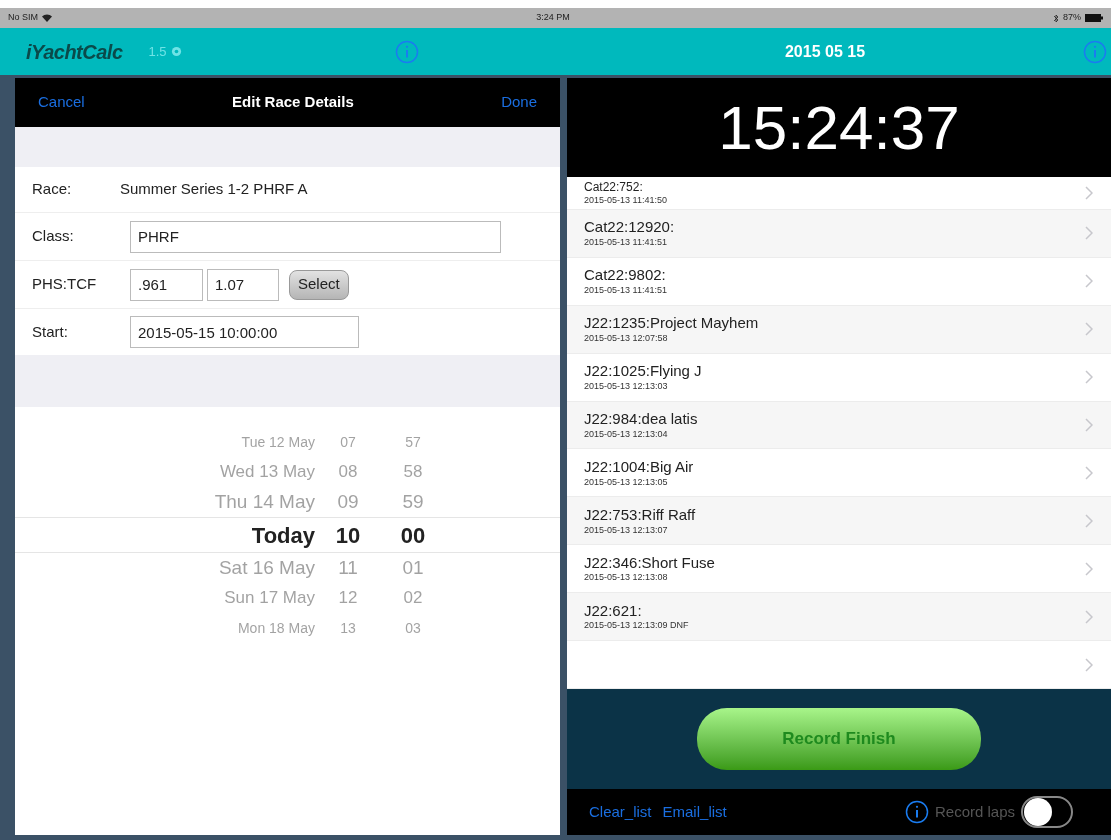 Image resolution: width=1111 pixels, height=840 pixels. I want to click on finish-row: J22:753:Riff Raff 2015-05-13 12:13:07, so click(839, 521).